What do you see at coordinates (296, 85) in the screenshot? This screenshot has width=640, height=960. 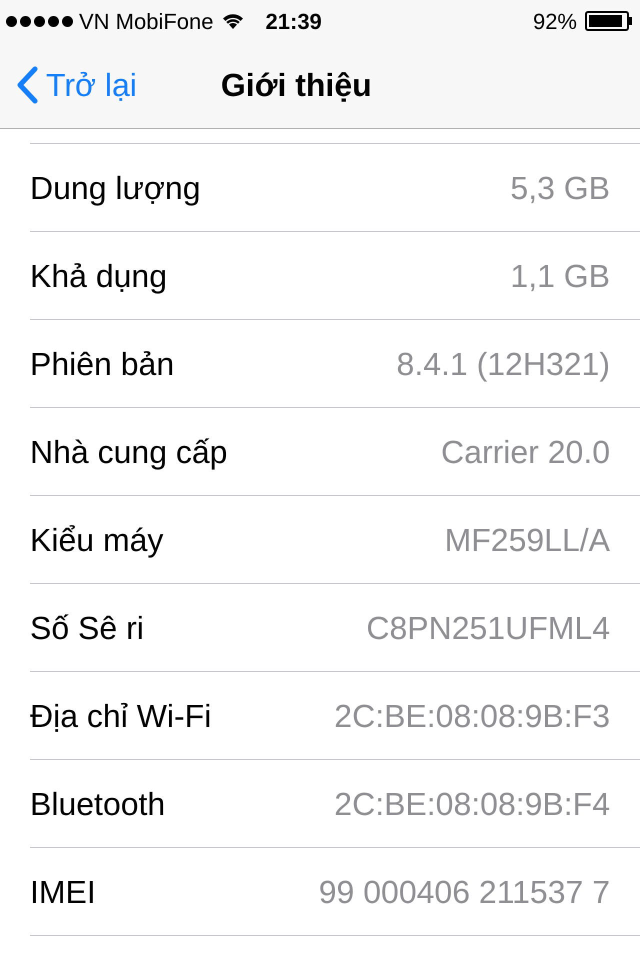 I see `page-title: Giới thiệu` at bounding box center [296, 85].